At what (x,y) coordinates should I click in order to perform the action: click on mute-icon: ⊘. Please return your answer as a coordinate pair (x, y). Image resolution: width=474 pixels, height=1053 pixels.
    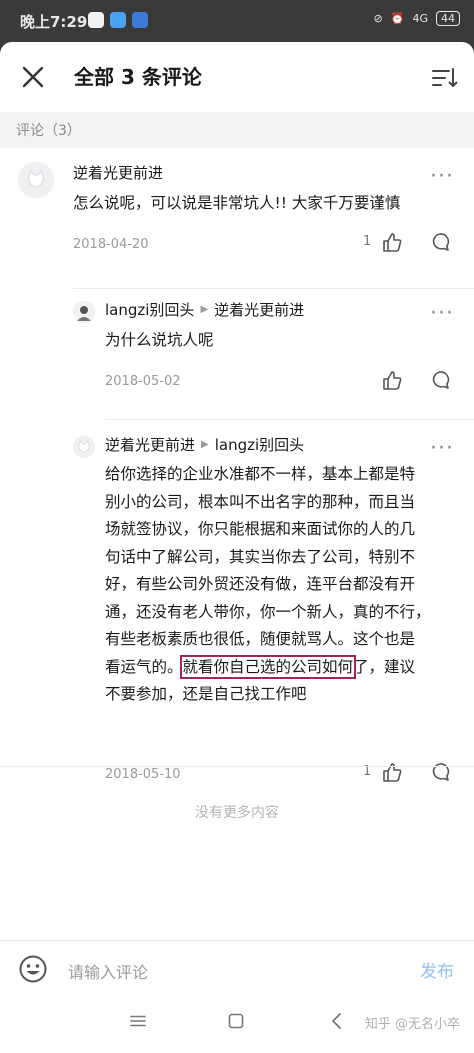
    Looking at the image, I should click on (378, 18).